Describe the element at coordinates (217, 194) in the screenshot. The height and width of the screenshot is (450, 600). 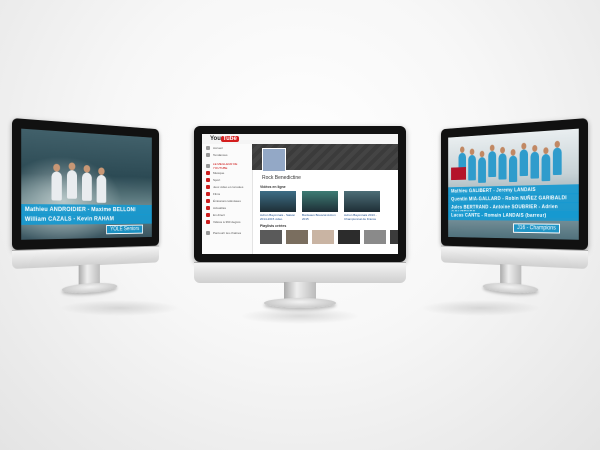
I see `sidebar-item-label: Films` at that location.